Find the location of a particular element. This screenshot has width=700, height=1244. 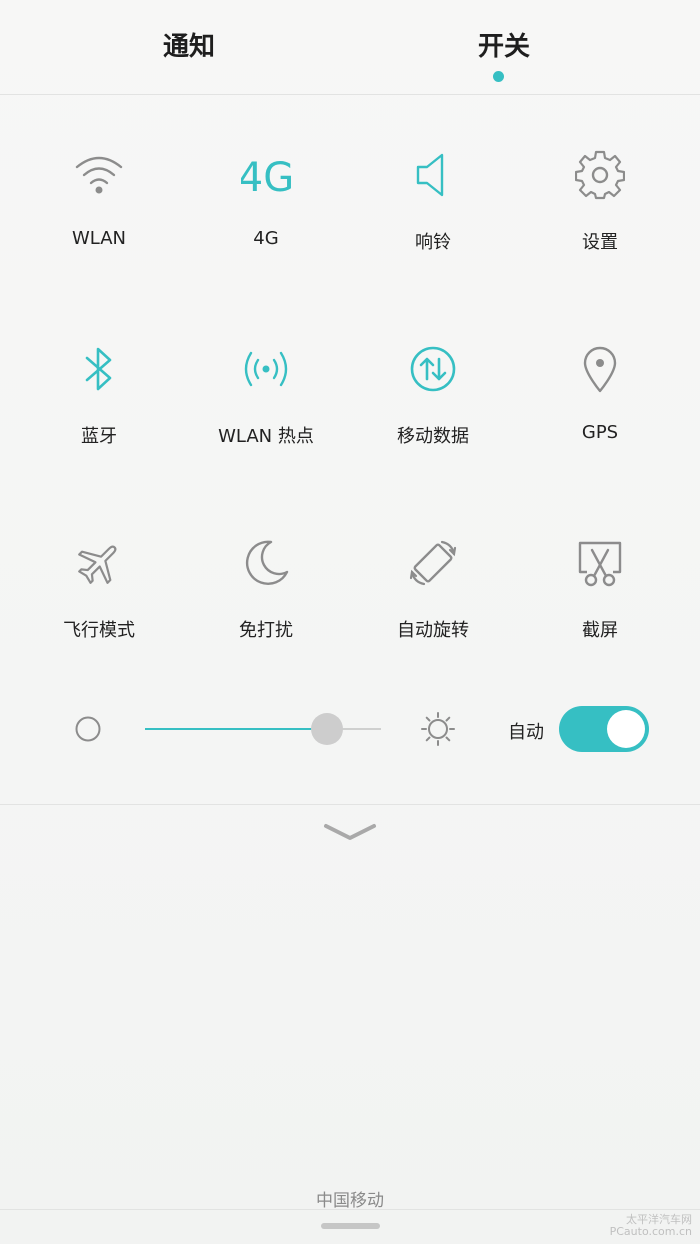

brightness-row: 自动 is located at coordinates (350, 740).